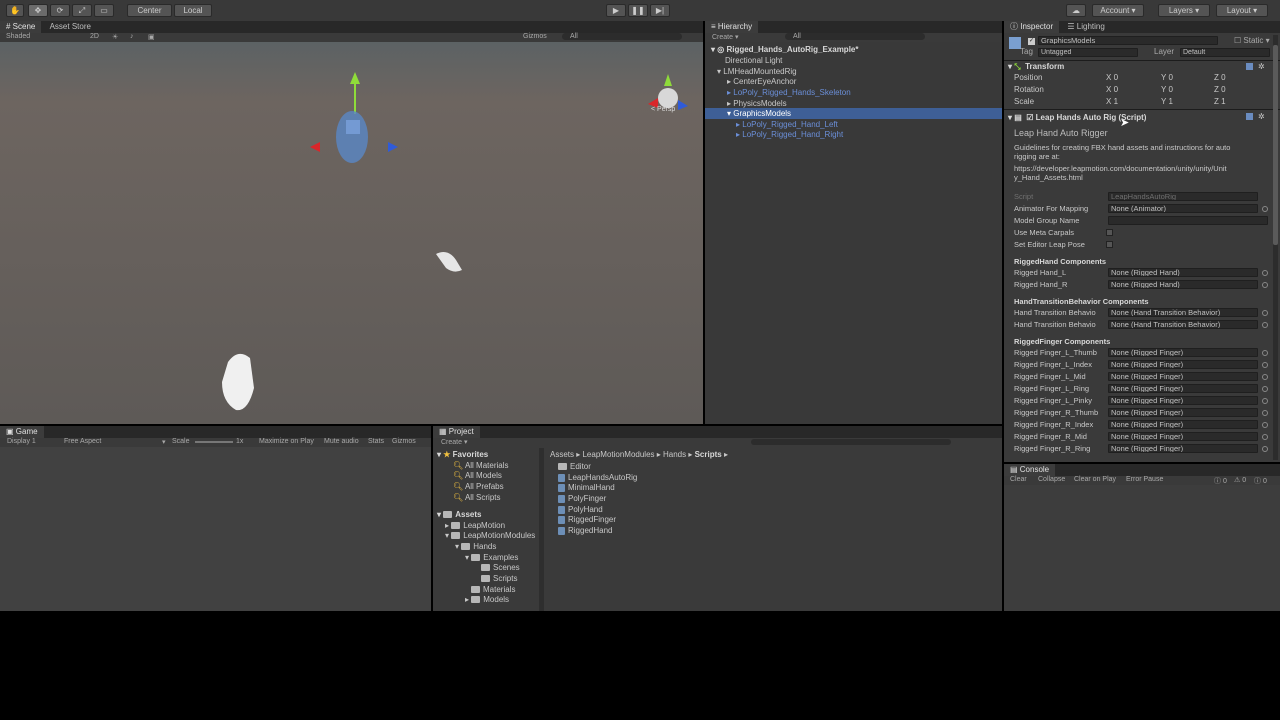 The height and width of the screenshot is (720, 1280). I want to click on model-group-input, so click(1188, 220).